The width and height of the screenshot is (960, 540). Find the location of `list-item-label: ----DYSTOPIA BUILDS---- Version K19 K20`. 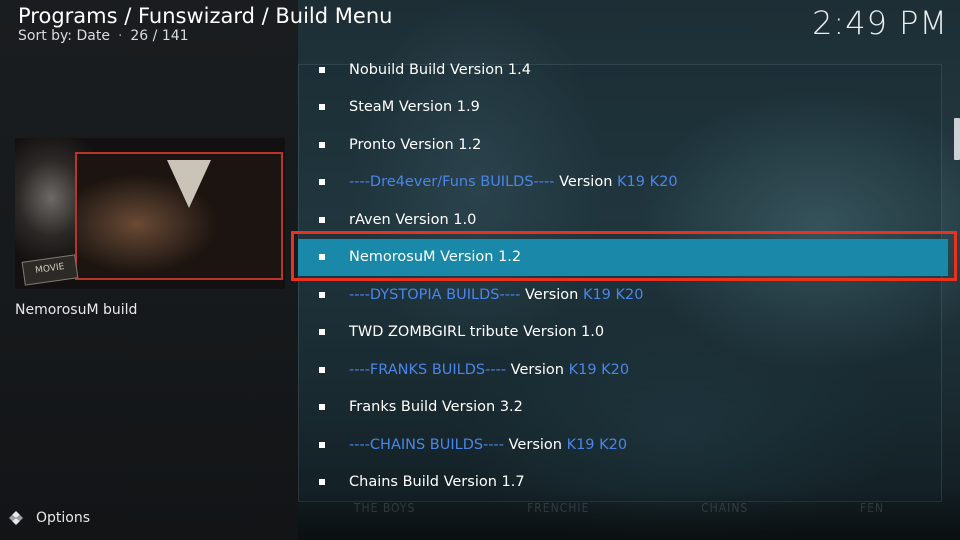

list-item-label: ----DYSTOPIA BUILDS---- Version K19 K20 is located at coordinates (496, 295).